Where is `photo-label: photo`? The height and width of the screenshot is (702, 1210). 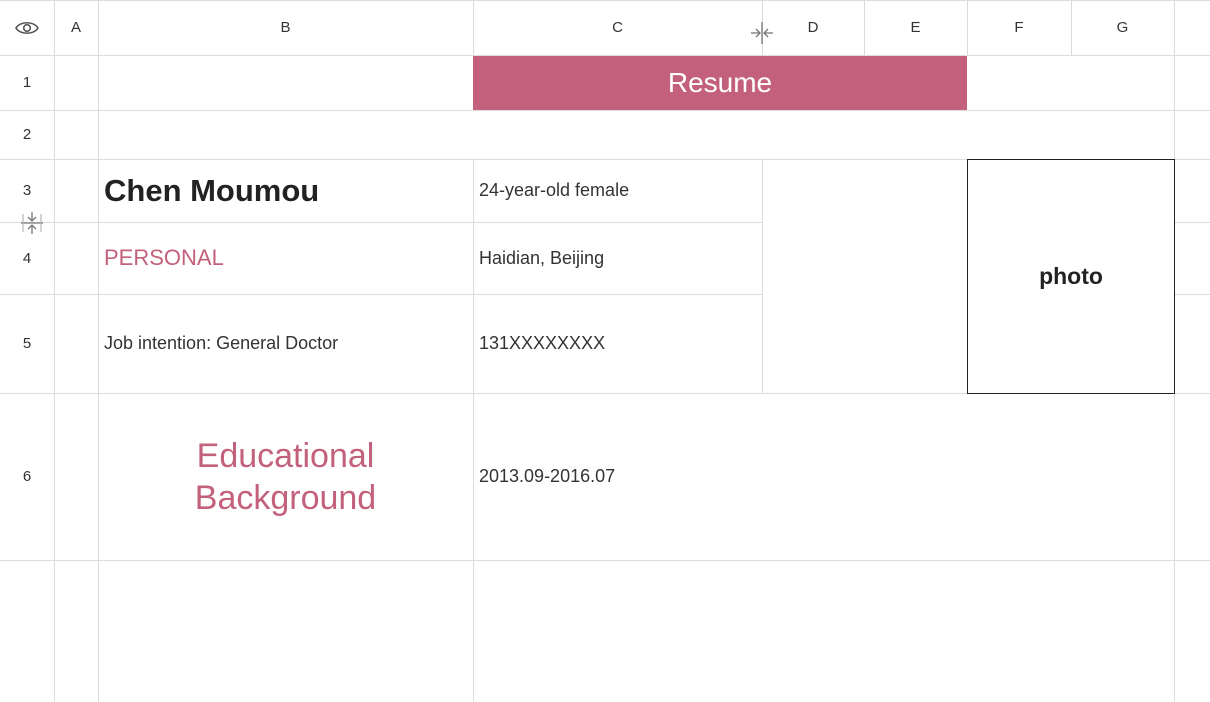 photo-label: photo is located at coordinates (1071, 276).